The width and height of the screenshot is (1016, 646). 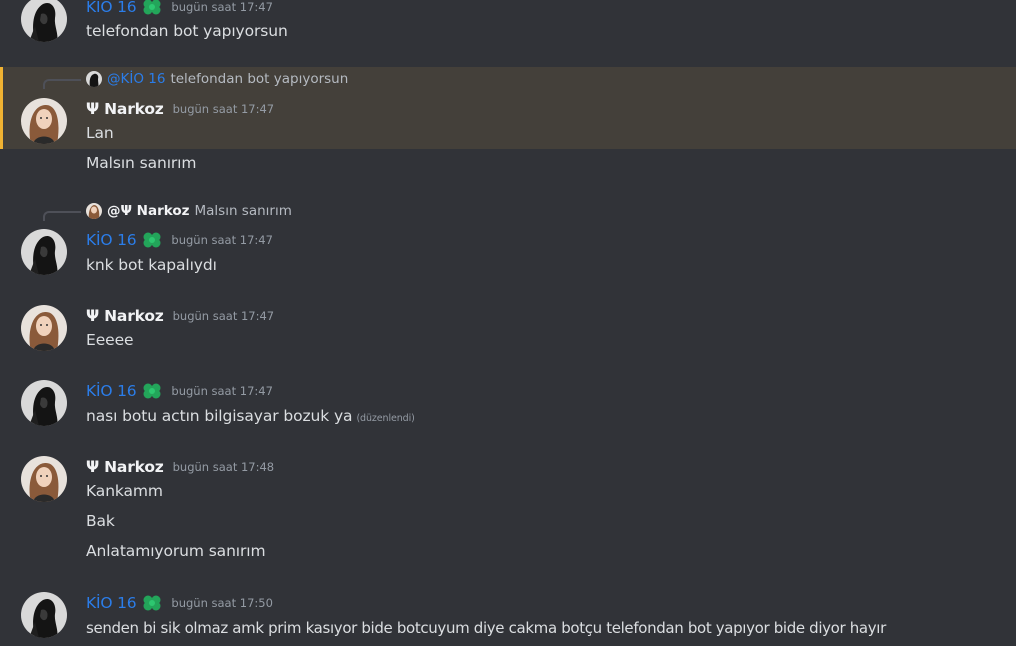 I want to click on message-text: nası botu actın bilgisayar bozuk ya, so click(x=219, y=416).